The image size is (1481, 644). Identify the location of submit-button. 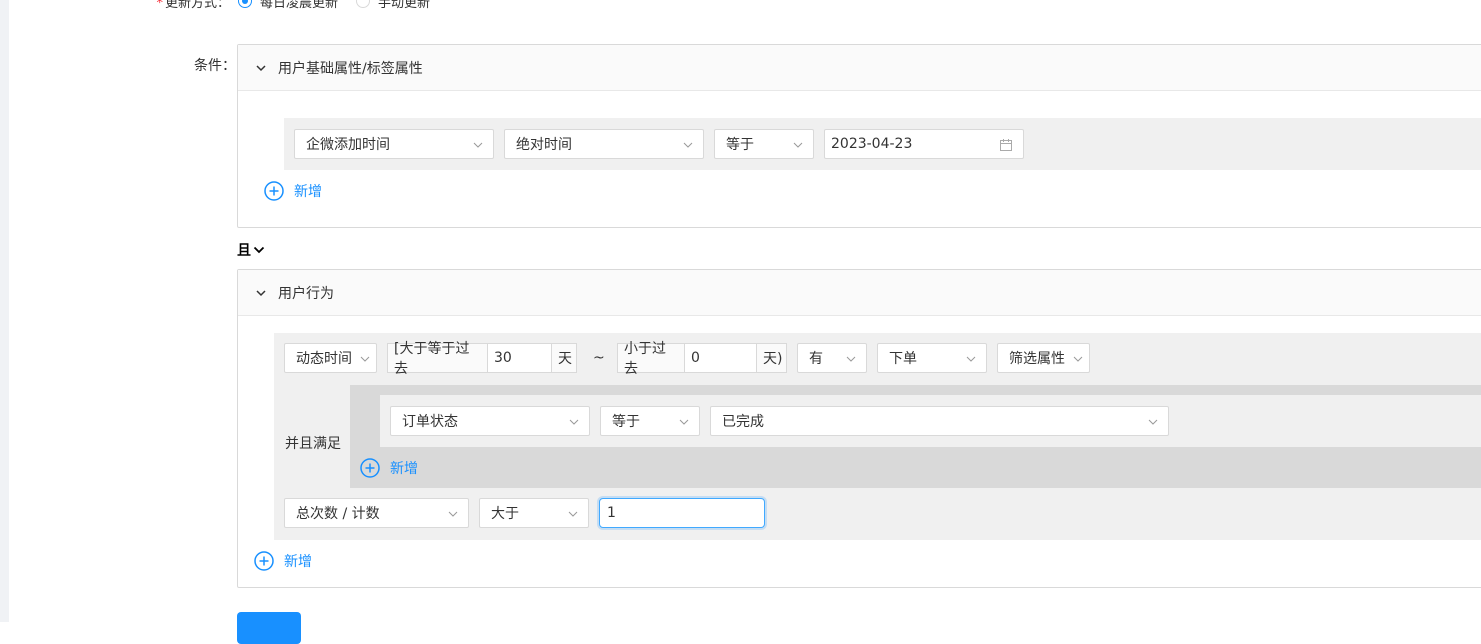
(269, 628).